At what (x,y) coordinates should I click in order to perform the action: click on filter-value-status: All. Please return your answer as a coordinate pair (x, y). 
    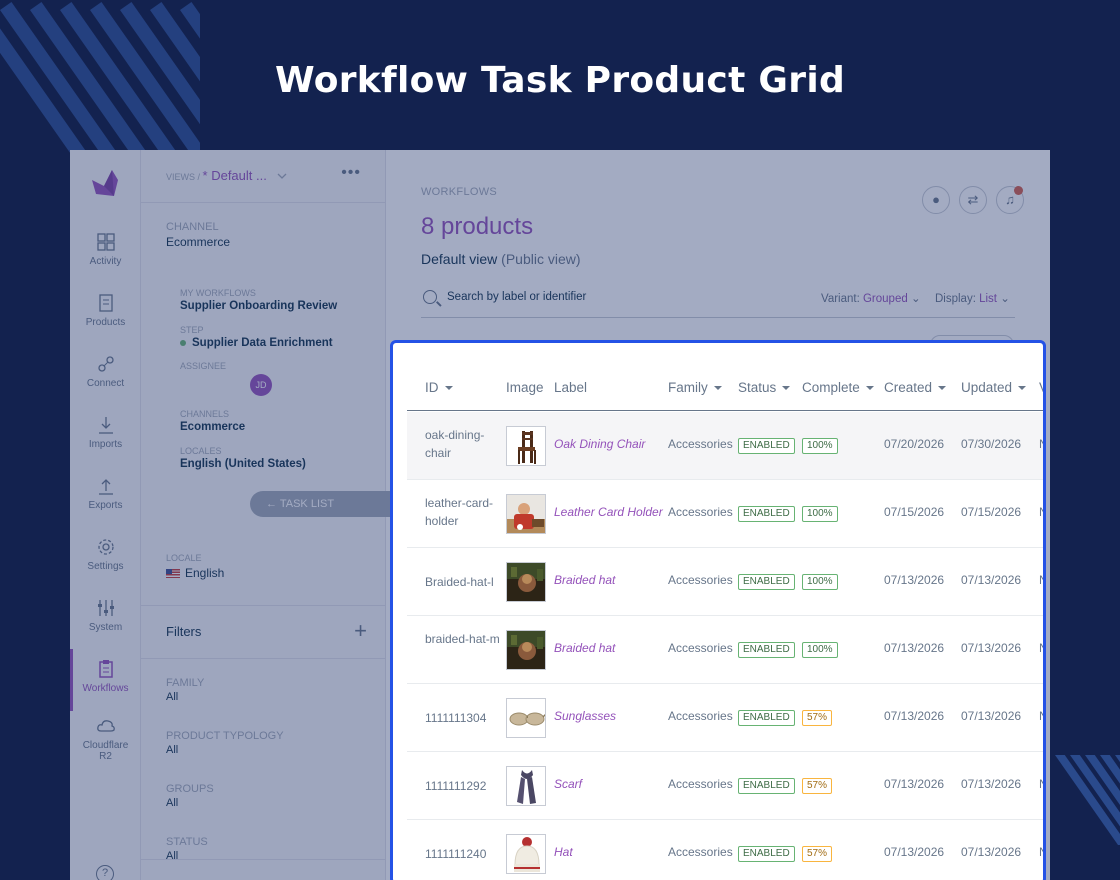
    Looking at the image, I should click on (172, 856).